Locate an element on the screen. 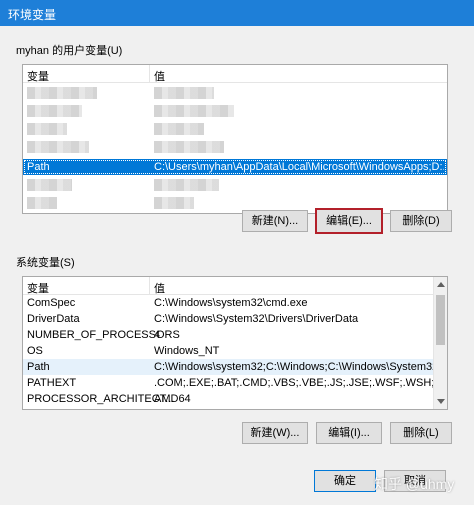 This screenshot has width=474, height=505. user-vars-header: 变量 值 is located at coordinates (235, 74).